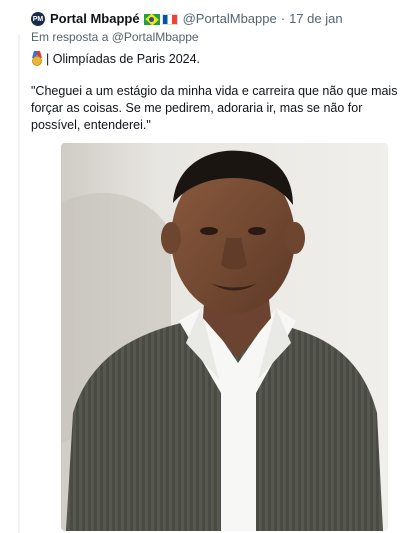 The image size is (416, 533). I want to click on tweet-text-line1: | Olimpíadas de Paris 2024., so click(115, 58).